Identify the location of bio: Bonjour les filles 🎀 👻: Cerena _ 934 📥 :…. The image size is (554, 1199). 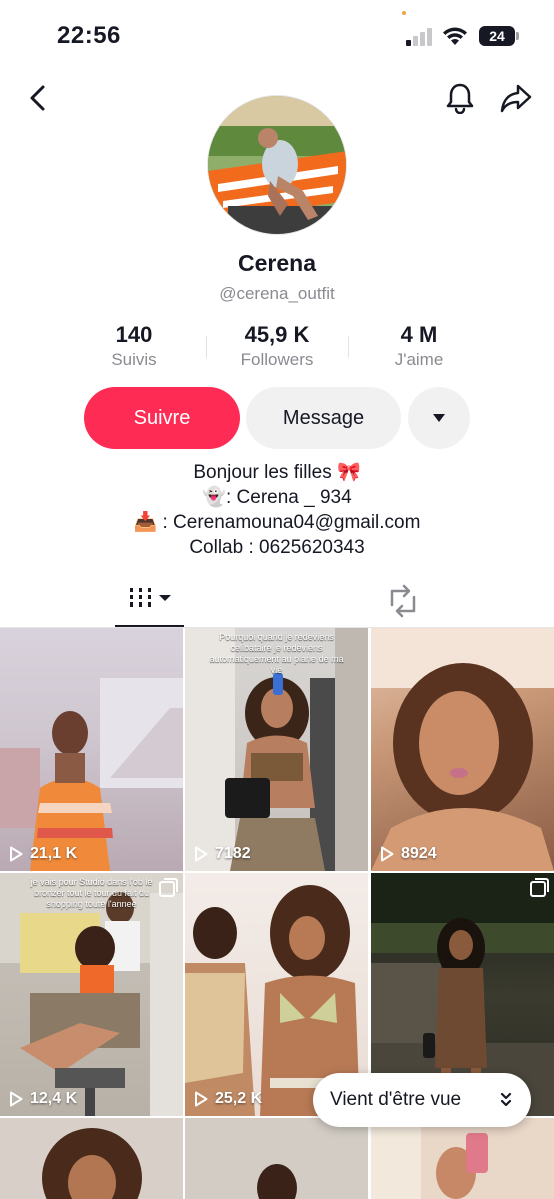
(277, 510).